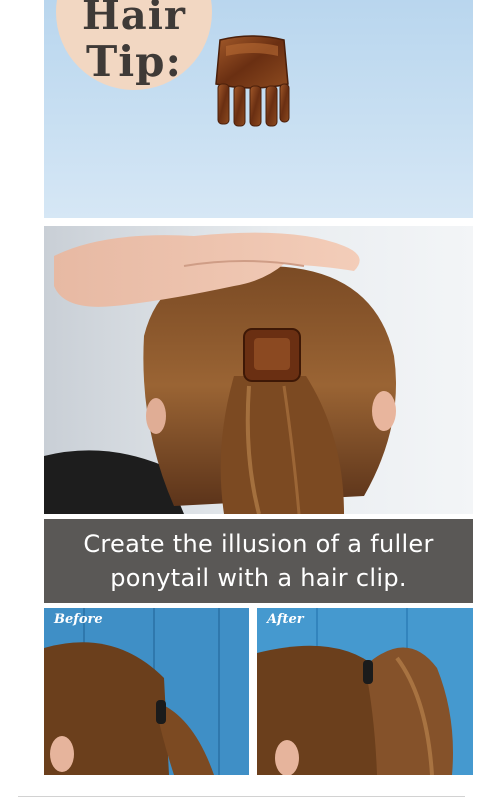 The height and width of the screenshot is (806, 483). I want to click on badge-title-line1: Hair, so click(134, 19).